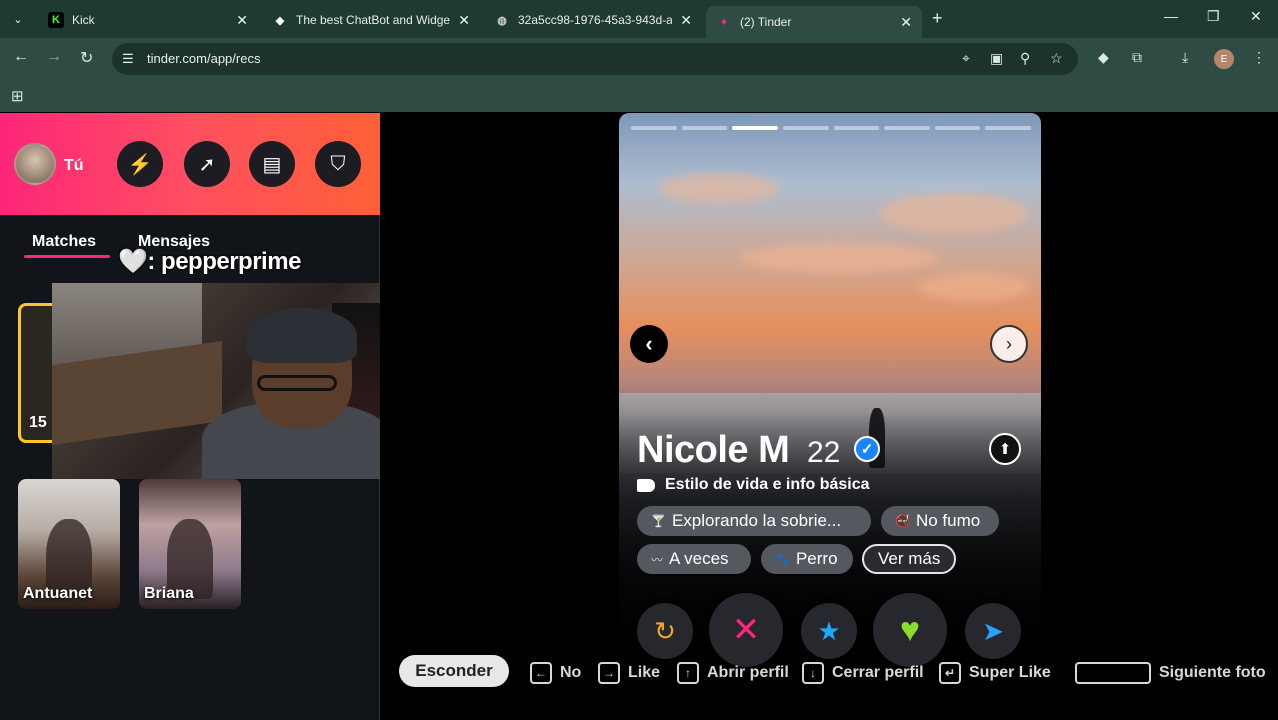  What do you see at coordinates (140, 164) in the screenshot?
I see `boost-bolt-icon: ⚡` at bounding box center [140, 164].